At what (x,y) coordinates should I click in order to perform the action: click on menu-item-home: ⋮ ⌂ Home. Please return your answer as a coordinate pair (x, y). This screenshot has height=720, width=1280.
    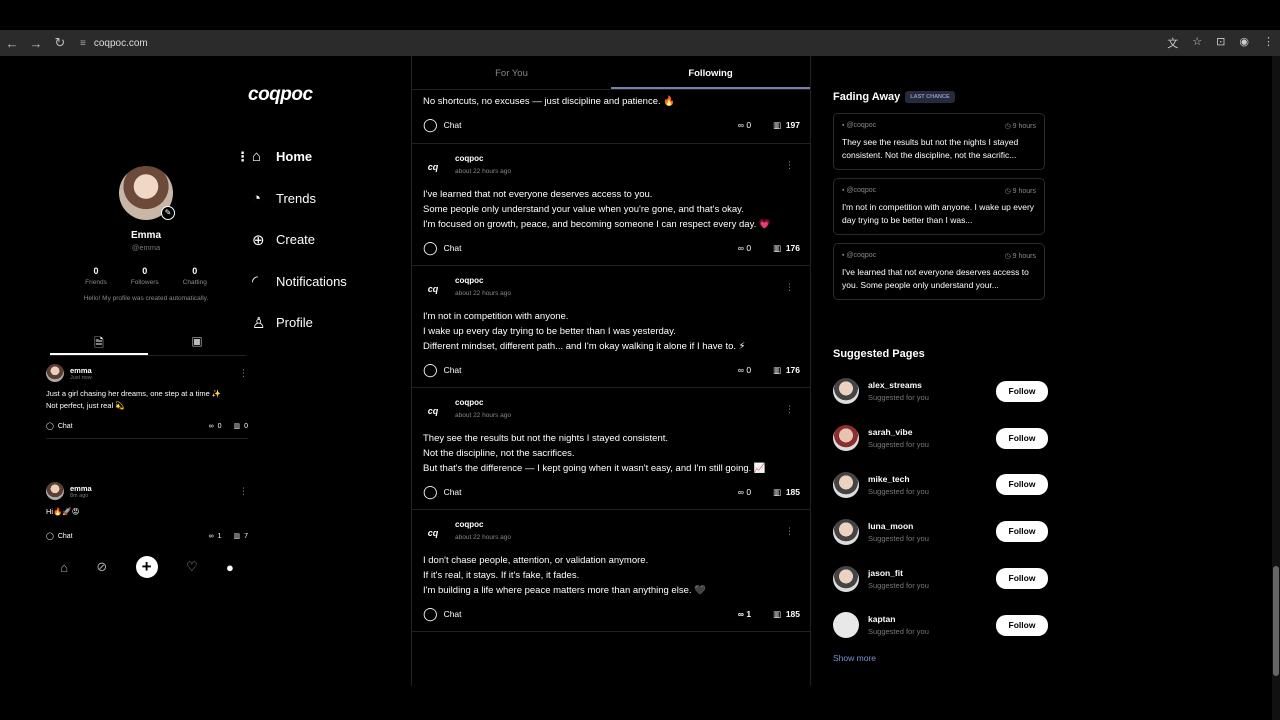
    Looking at the image, I should click on (291, 157).